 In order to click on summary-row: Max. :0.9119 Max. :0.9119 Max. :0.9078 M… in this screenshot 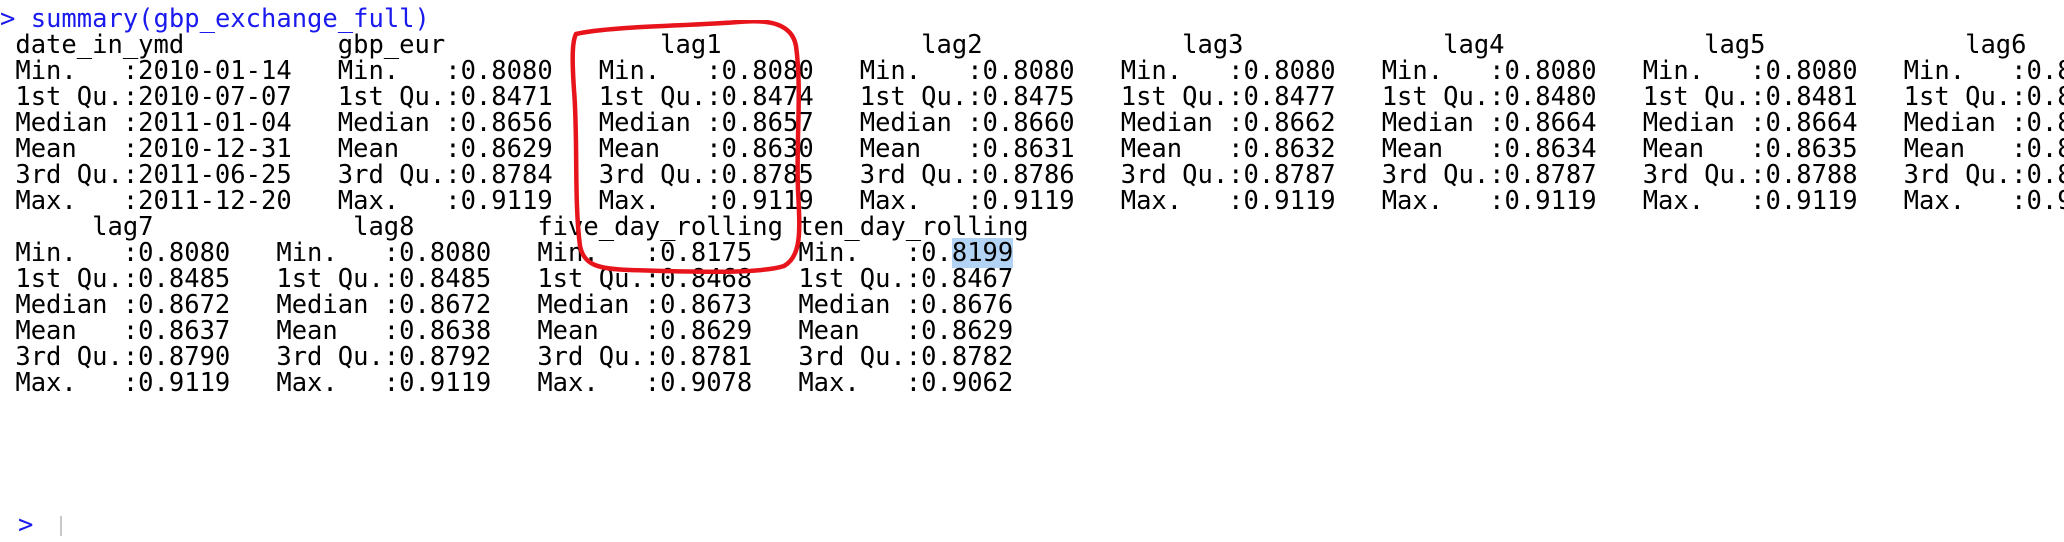, I will do `click(522, 383)`.